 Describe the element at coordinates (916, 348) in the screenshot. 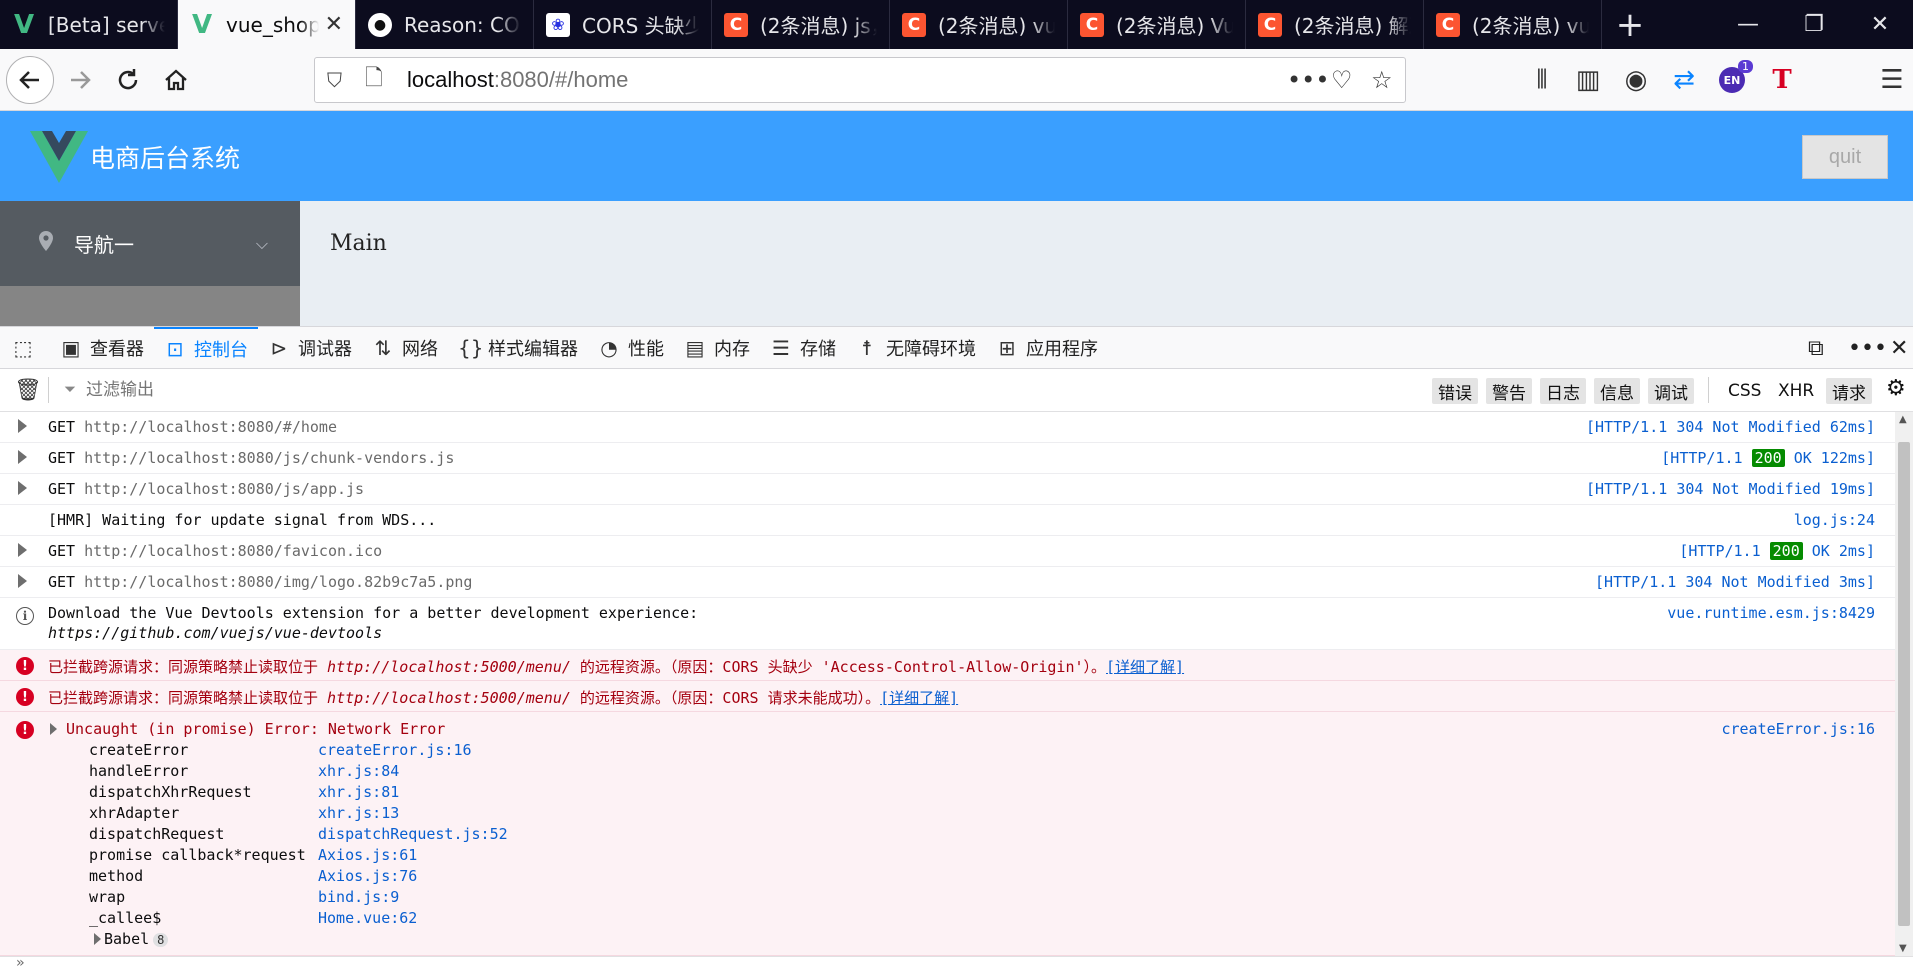

I see `tab-accessibility: ☨ 无障碍环境` at that location.